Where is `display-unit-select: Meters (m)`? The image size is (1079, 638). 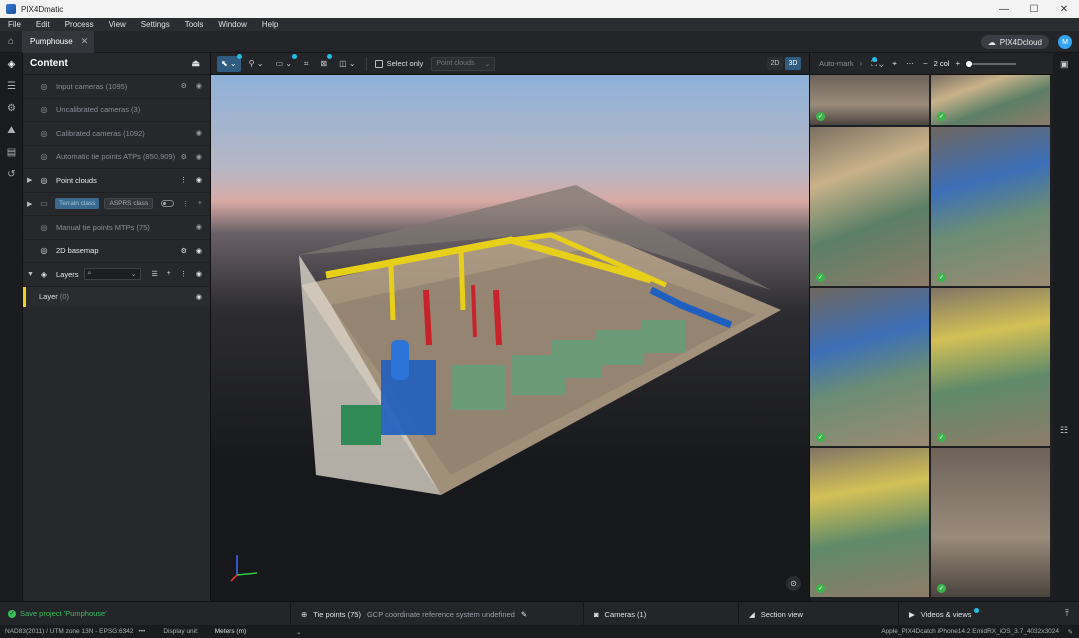 display-unit-select: Meters (m) is located at coordinates (230, 631).